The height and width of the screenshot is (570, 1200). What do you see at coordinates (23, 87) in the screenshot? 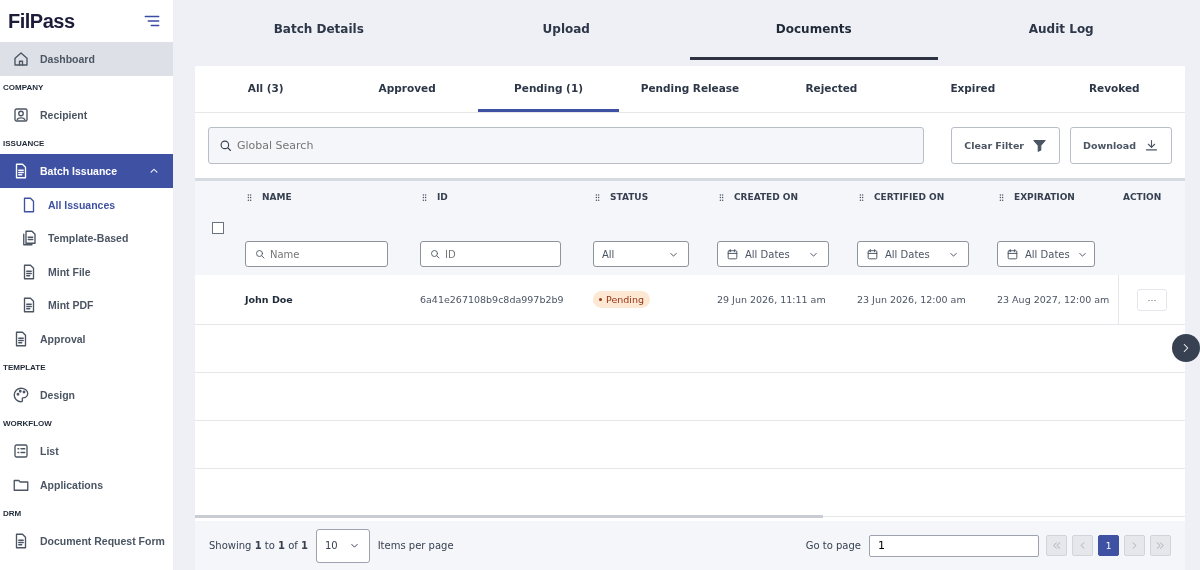
I see `section-label: COMPANY` at bounding box center [23, 87].